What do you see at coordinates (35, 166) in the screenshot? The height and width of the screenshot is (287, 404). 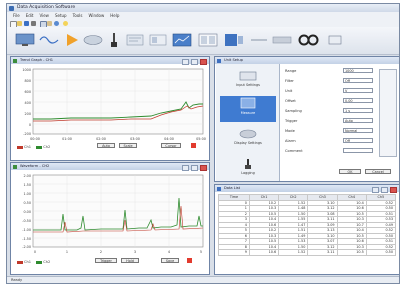 I see `waveform-window-title: Waveform - CH2` at bounding box center [35, 166].